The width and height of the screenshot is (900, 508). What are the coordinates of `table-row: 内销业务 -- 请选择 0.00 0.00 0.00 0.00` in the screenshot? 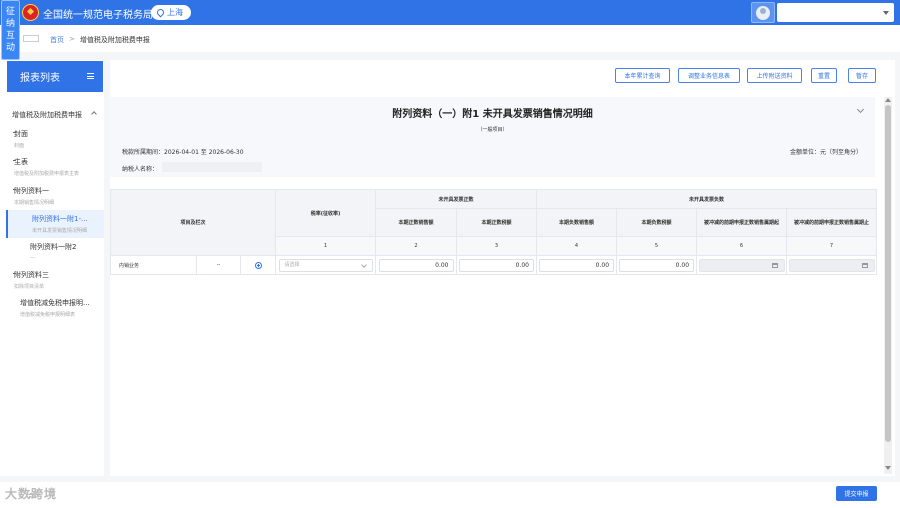 It's located at (494, 265).